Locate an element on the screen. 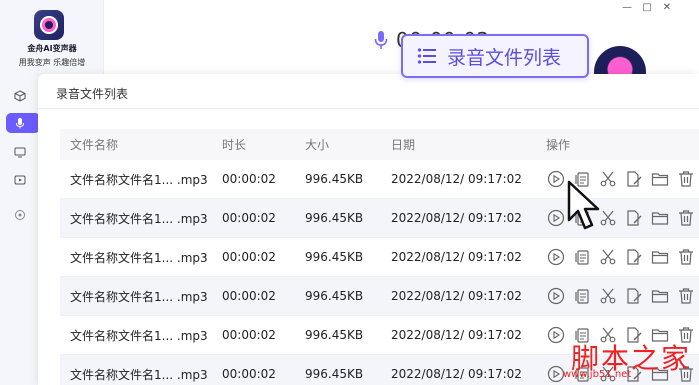 The height and width of the screenshot is (385, 699). minimize-button: — is located at coordinates (627, 7).